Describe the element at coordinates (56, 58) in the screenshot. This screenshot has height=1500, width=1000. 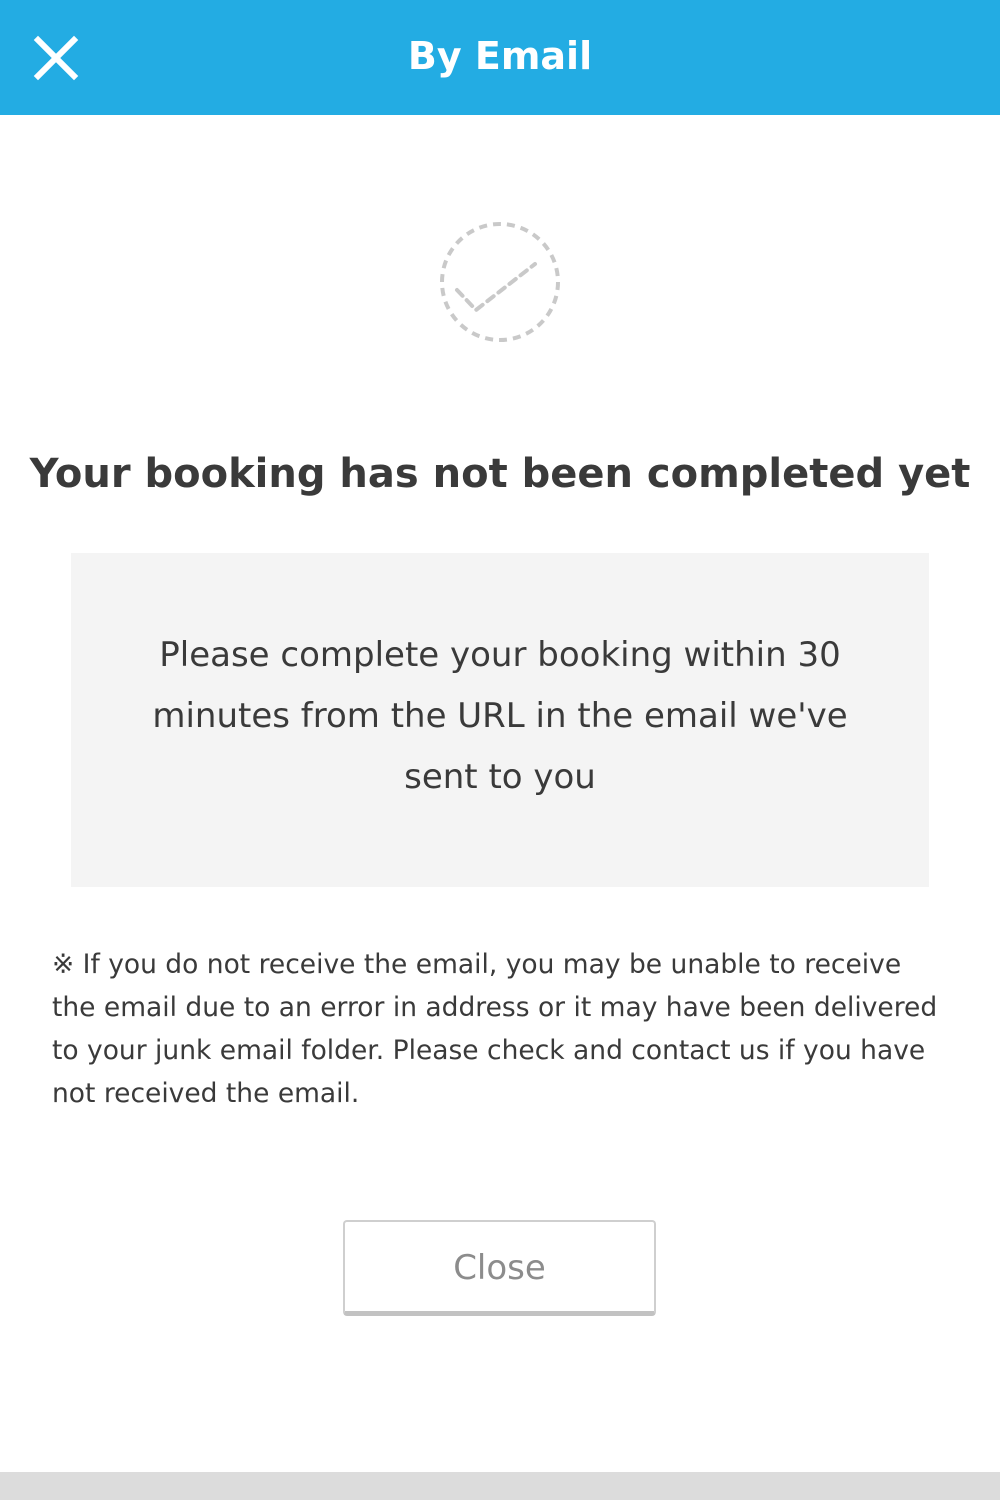
I see `close-icon` at that location.